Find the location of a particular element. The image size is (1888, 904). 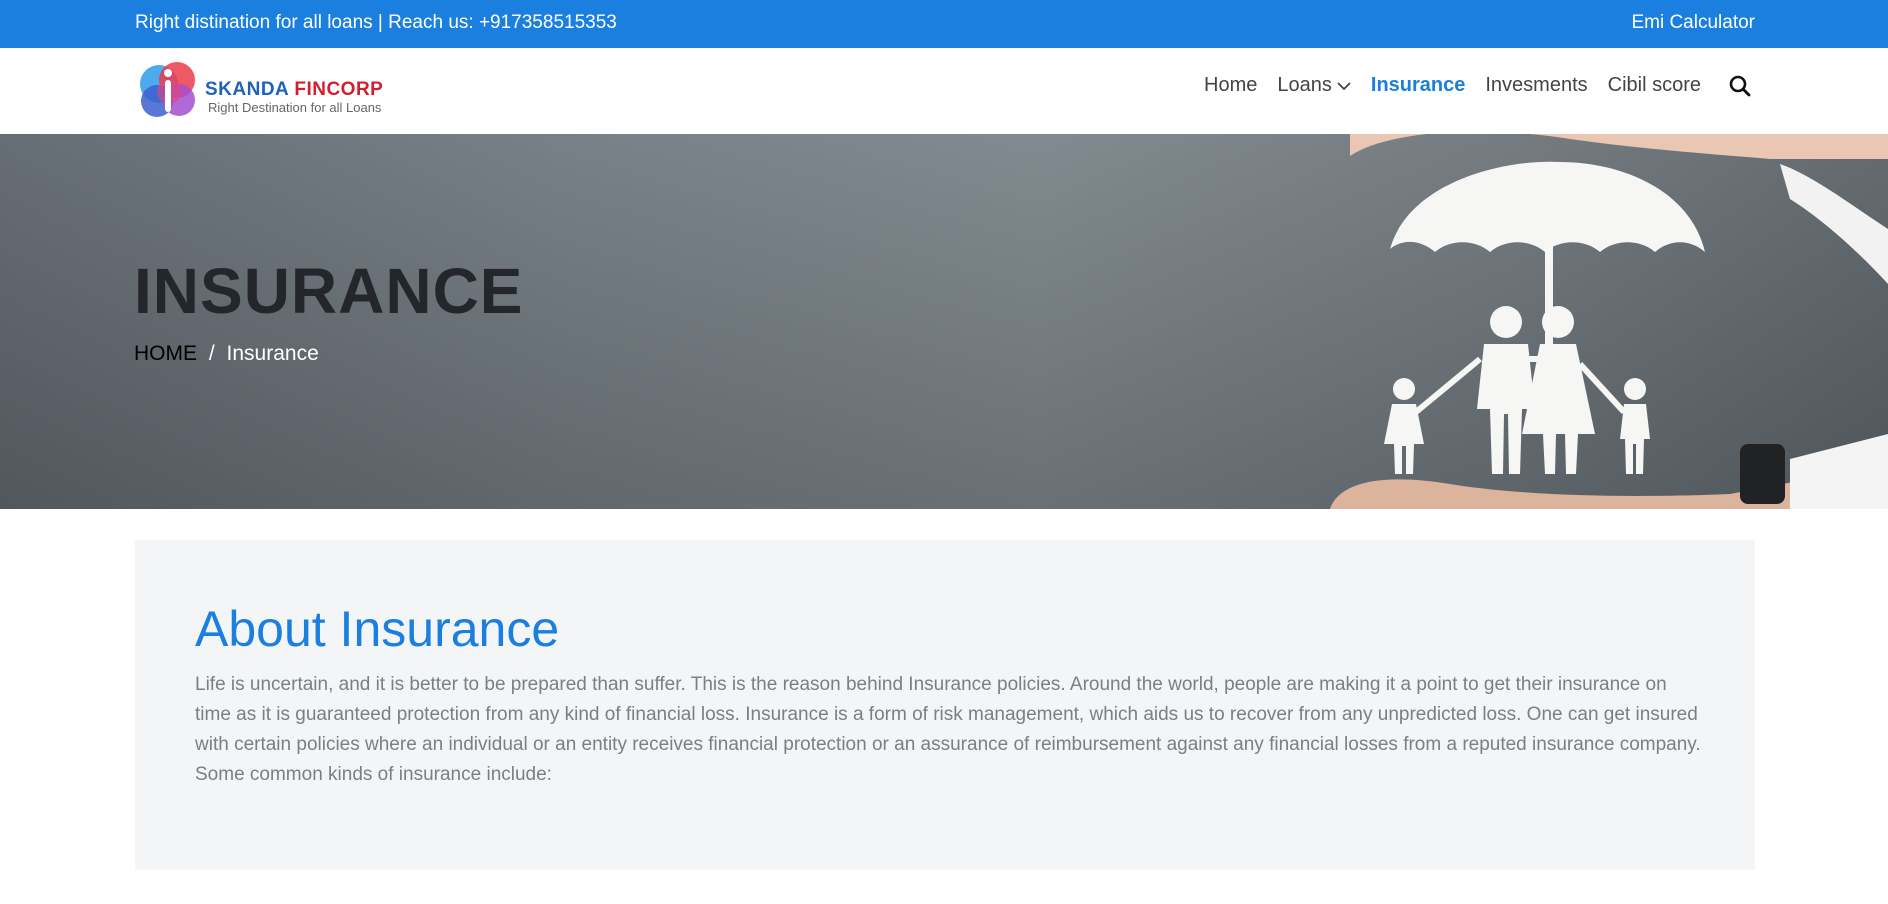

breadcrumb: HOME / Insurance is located at coordinates (226, 354).